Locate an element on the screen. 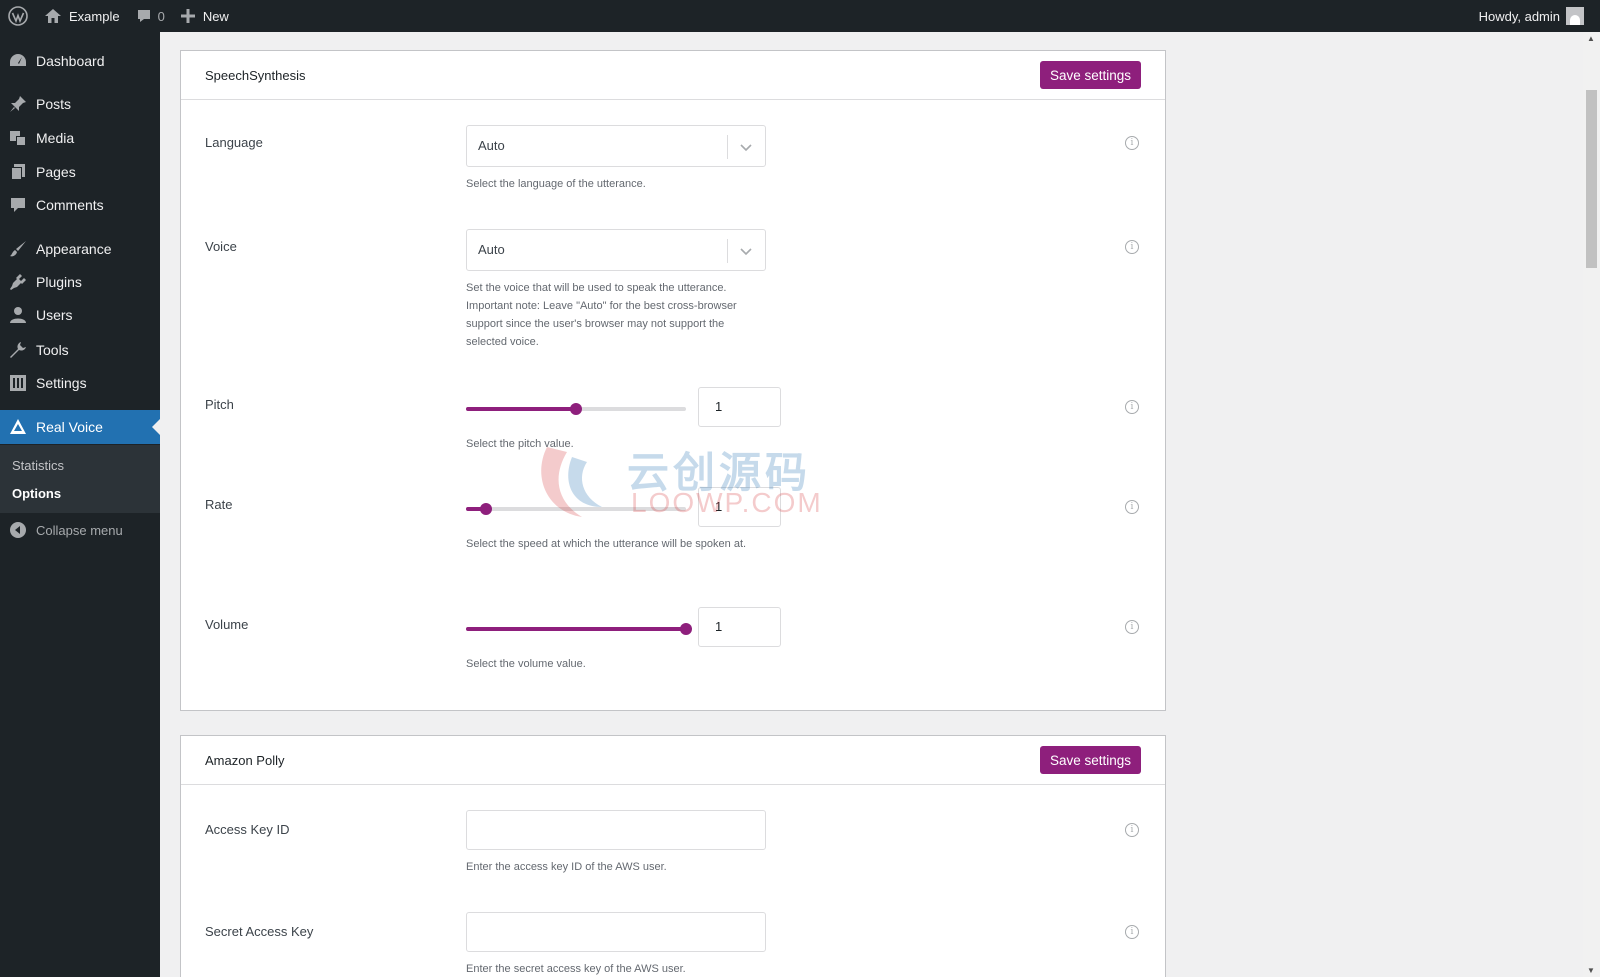 This screenshot has height=977, width=1600. collapse-menu-button: Collapse menu is located at coordinates (80, 530).